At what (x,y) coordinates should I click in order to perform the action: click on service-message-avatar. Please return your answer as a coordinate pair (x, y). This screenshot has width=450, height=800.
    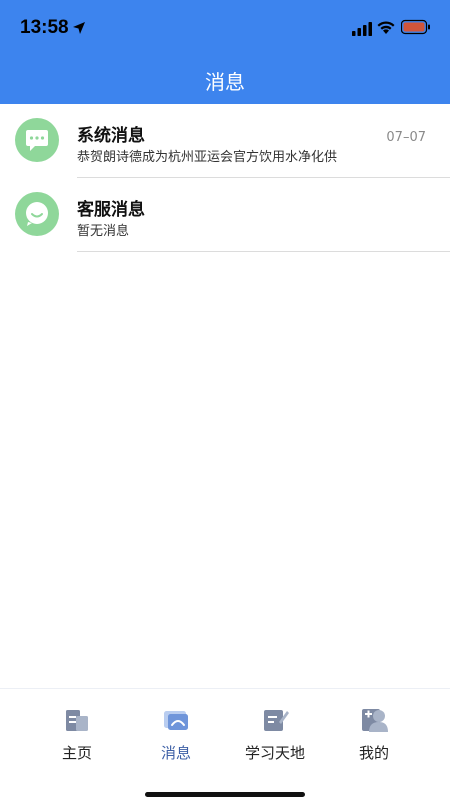
    Looking at the image, I should click on (37, 214).